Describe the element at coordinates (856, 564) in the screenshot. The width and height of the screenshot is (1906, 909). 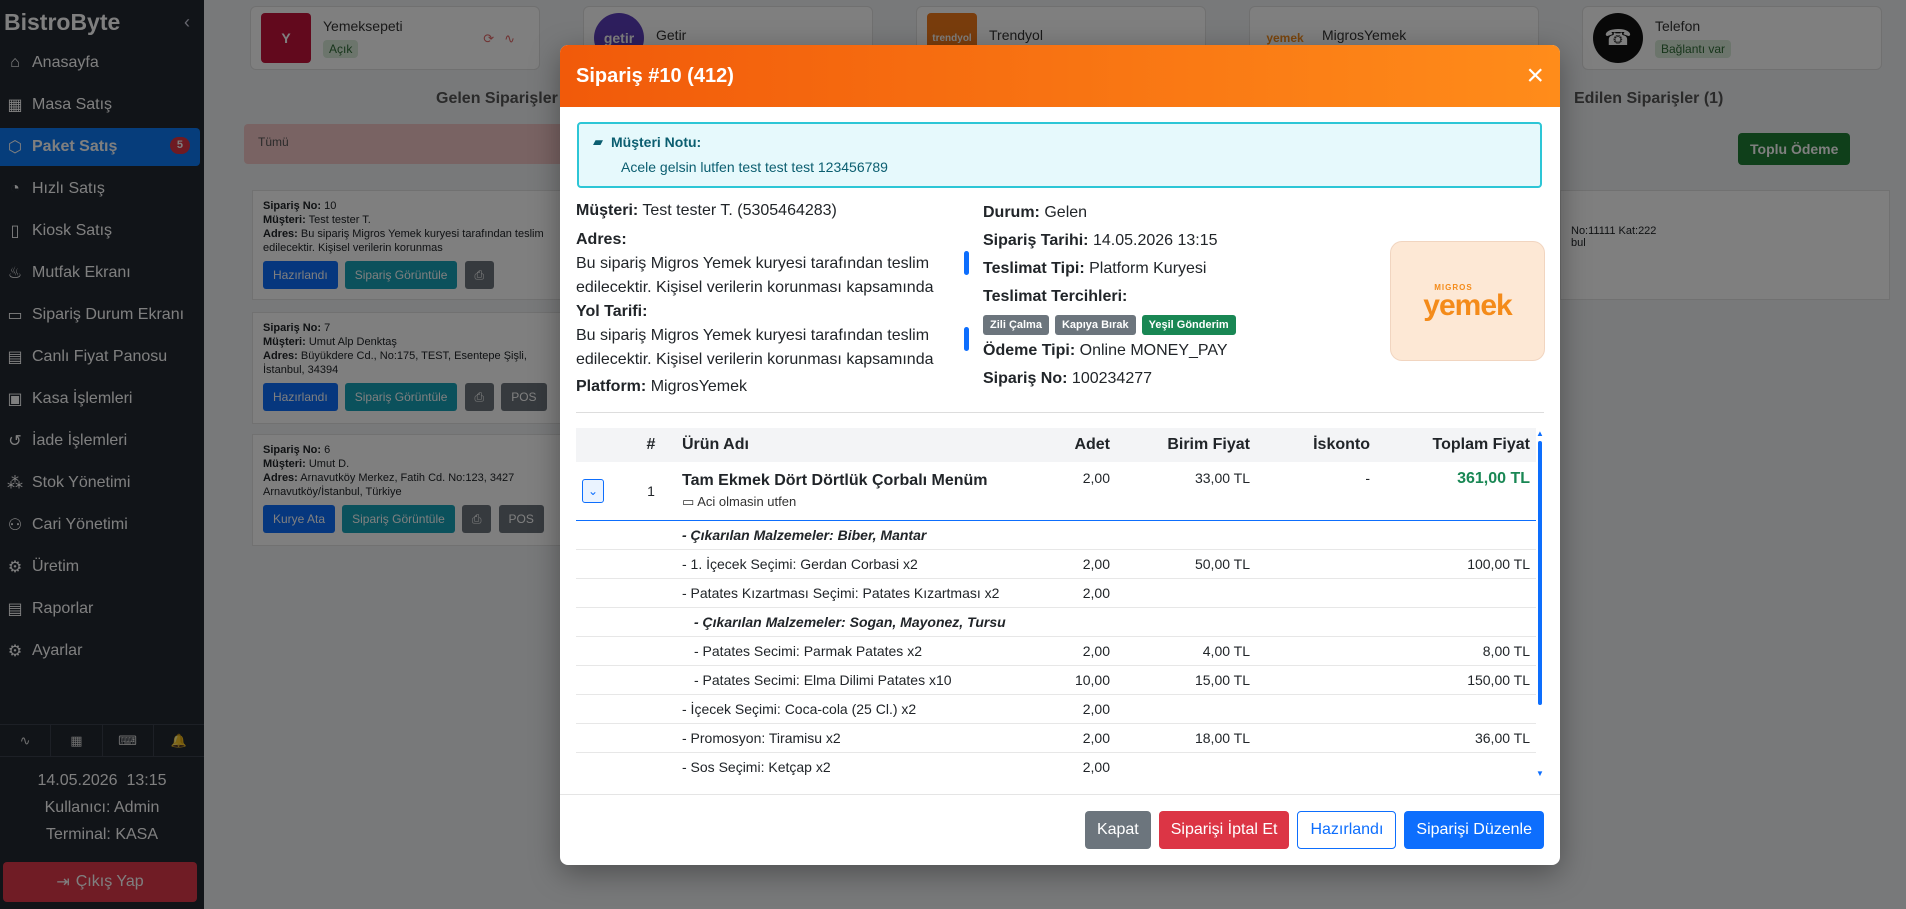
I see `sub-item-name: - 1. İçecek Seçimi: Gerdan Corbasi x2` at that location.